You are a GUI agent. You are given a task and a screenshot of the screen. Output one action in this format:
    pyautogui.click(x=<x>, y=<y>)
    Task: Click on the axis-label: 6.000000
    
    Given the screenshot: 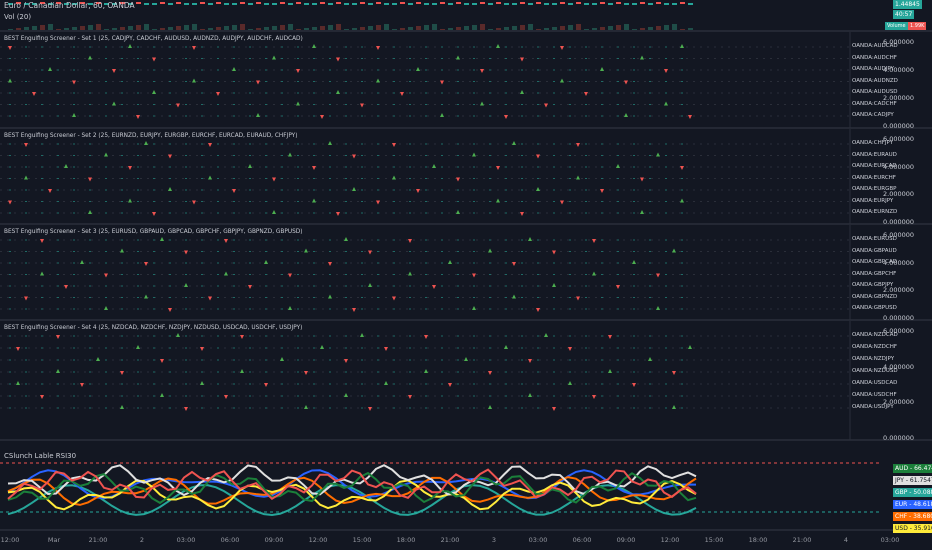 What is the action you would take?
    pyautogui.click(x=899, y=139)
    